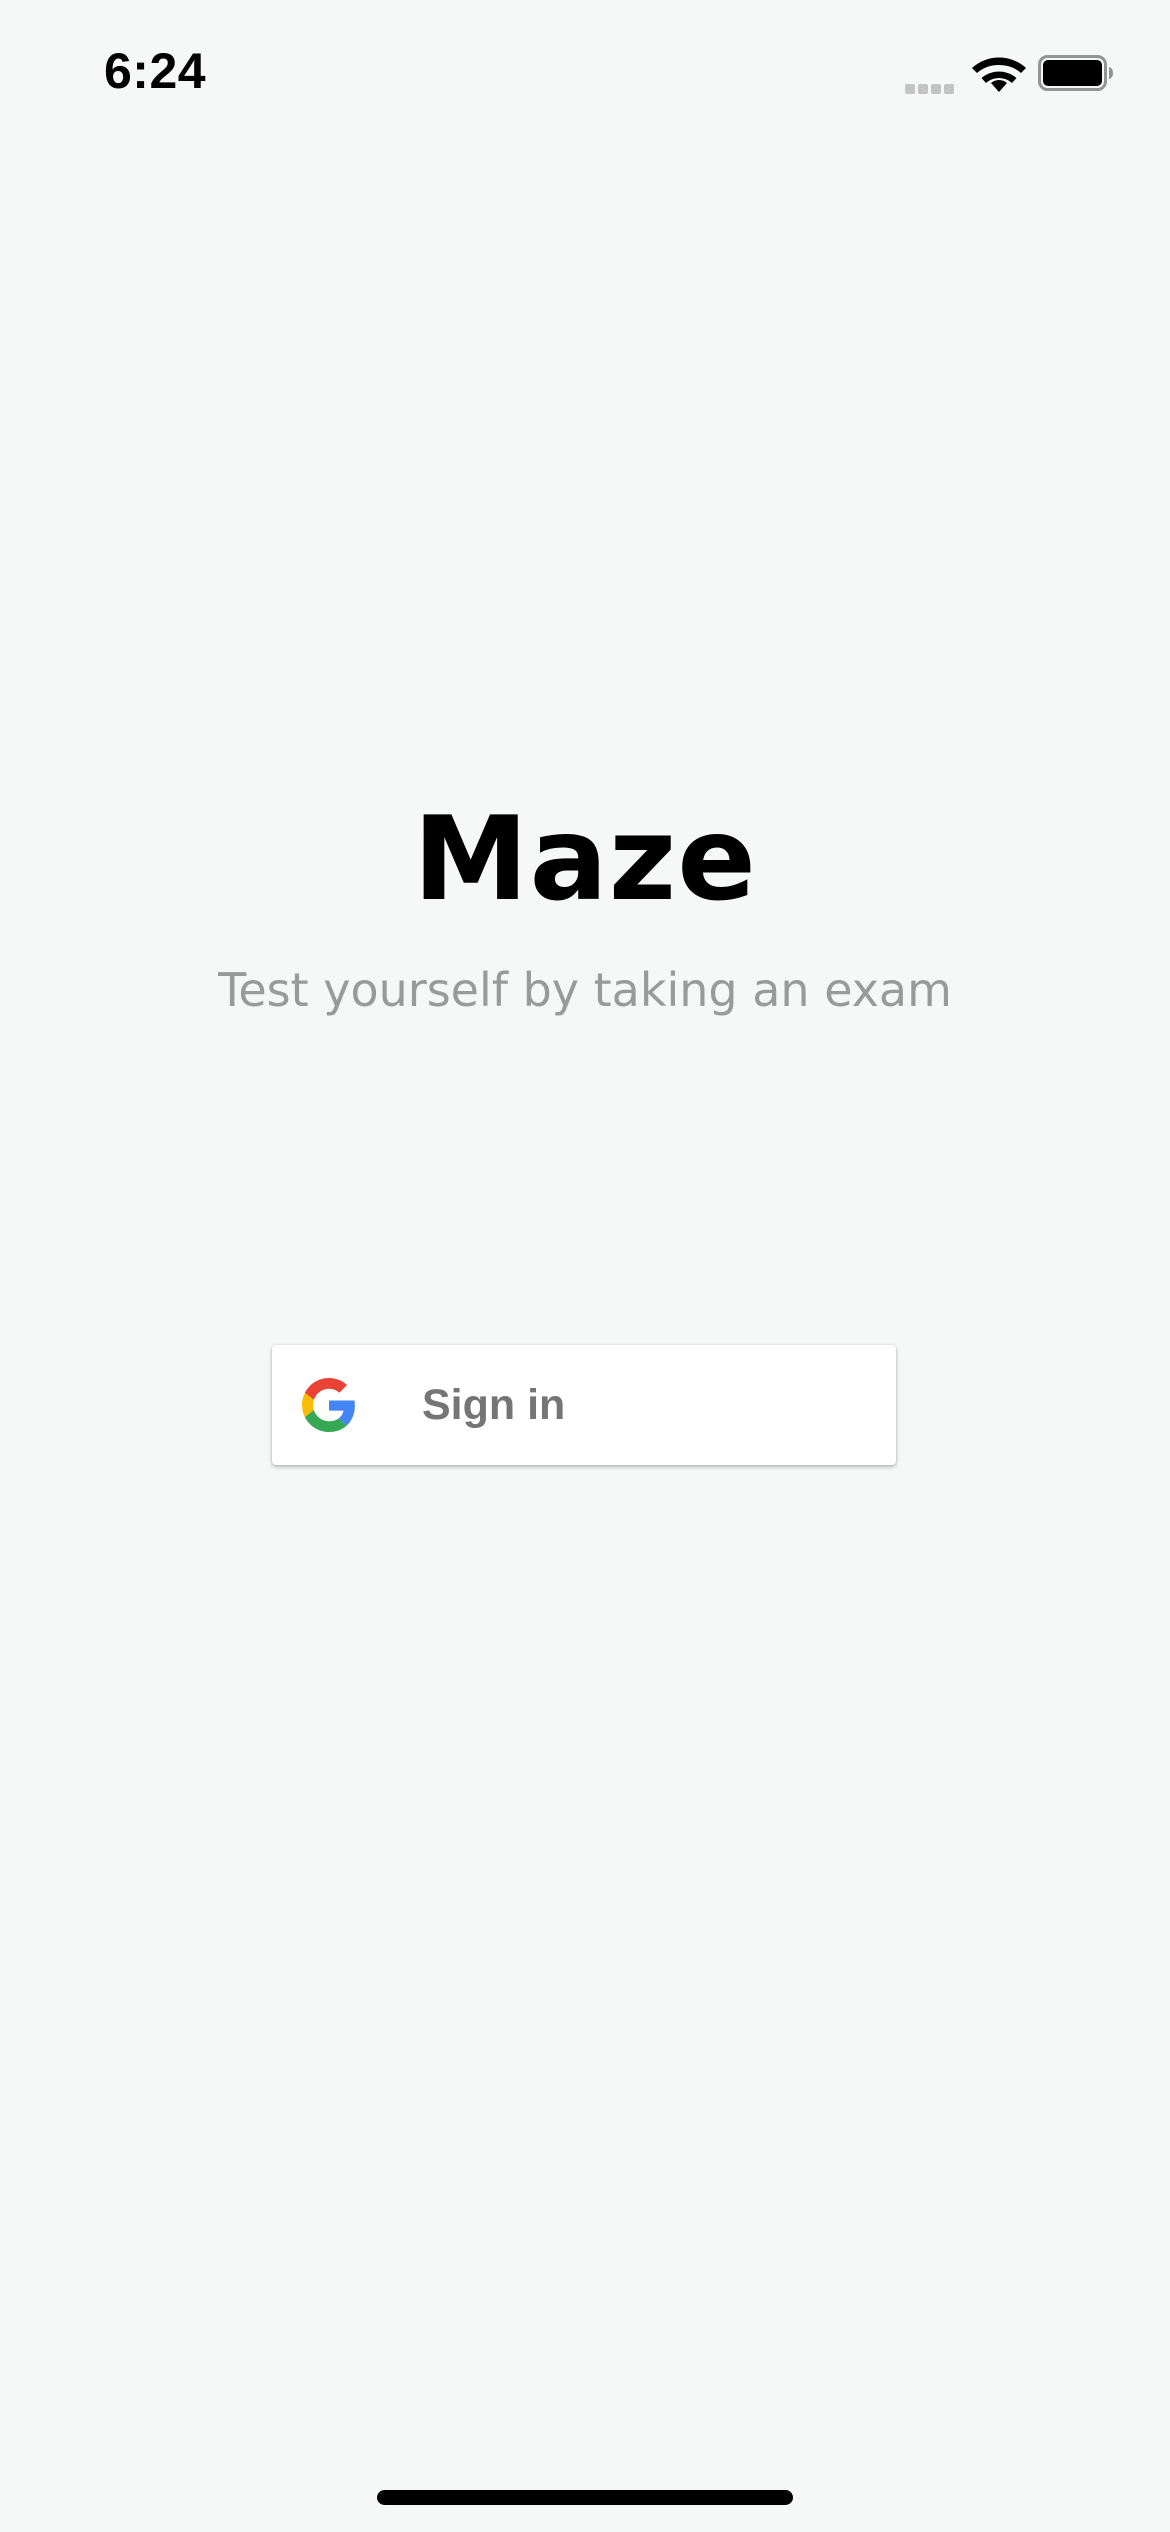 The image size is (1170, 2532). I want to click on status-bar: 6:24, so click(585, 75).